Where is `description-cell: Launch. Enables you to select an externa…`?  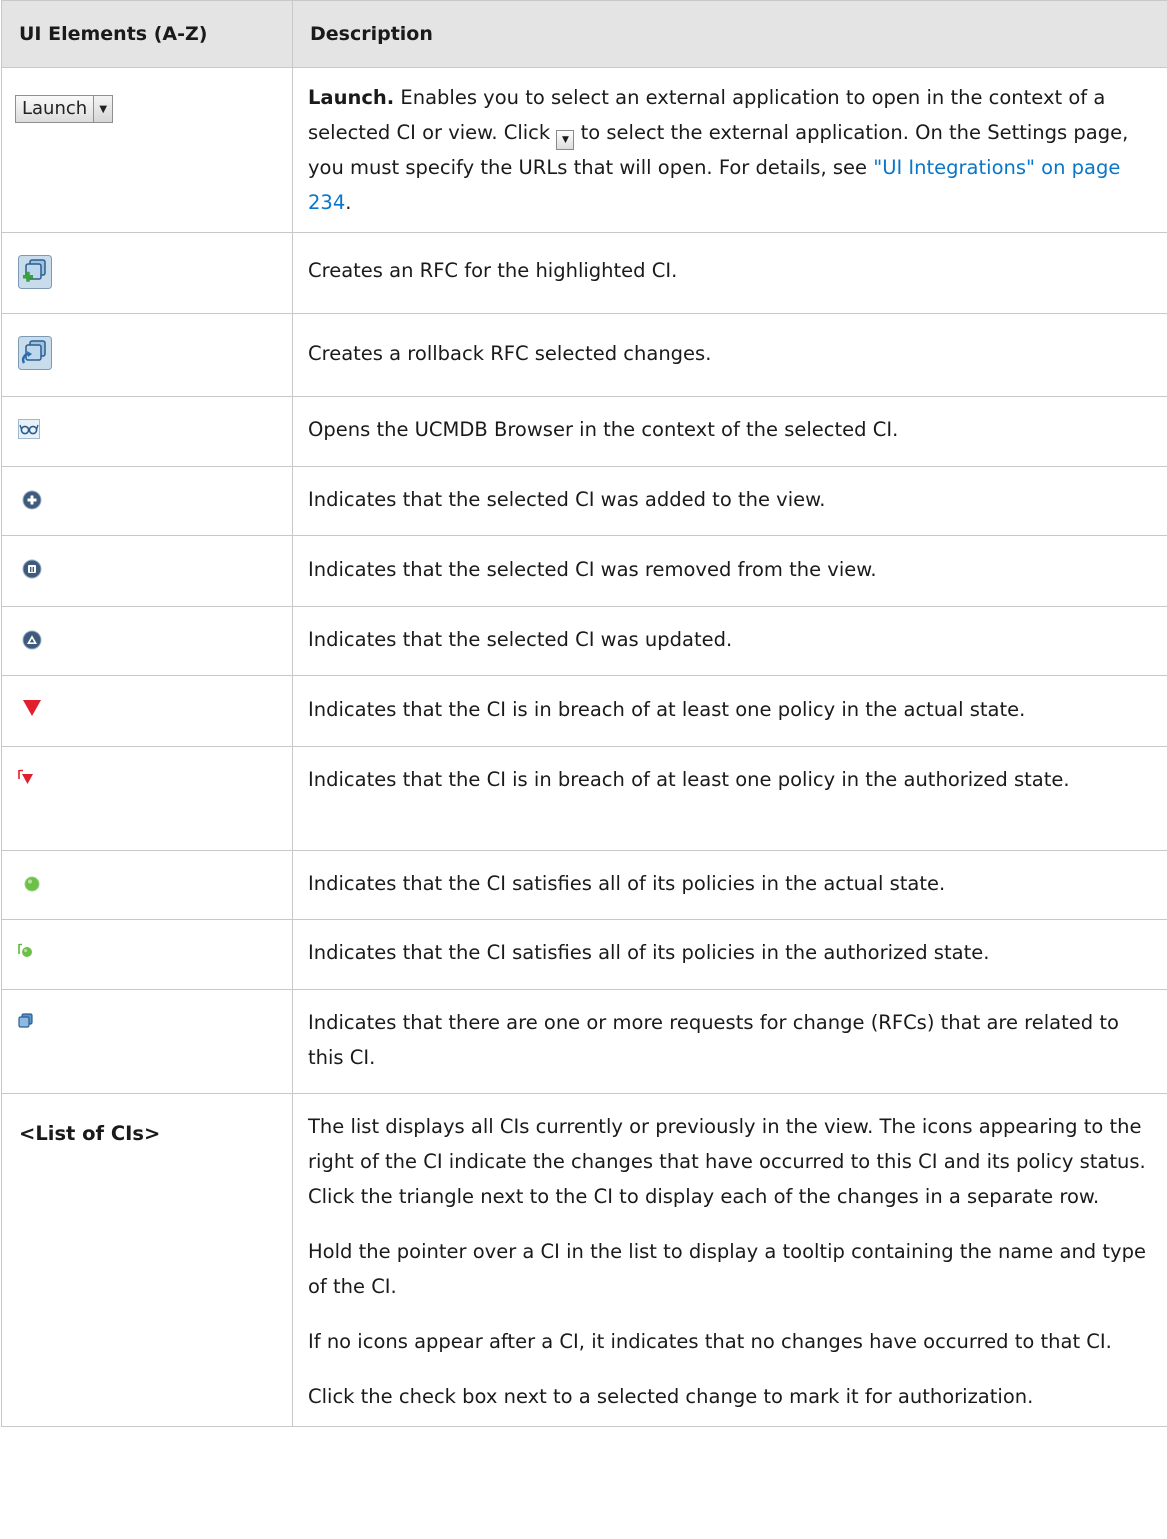
description-cell: Launch. Enables you to select an externa… is located at coordinates (729, 150).